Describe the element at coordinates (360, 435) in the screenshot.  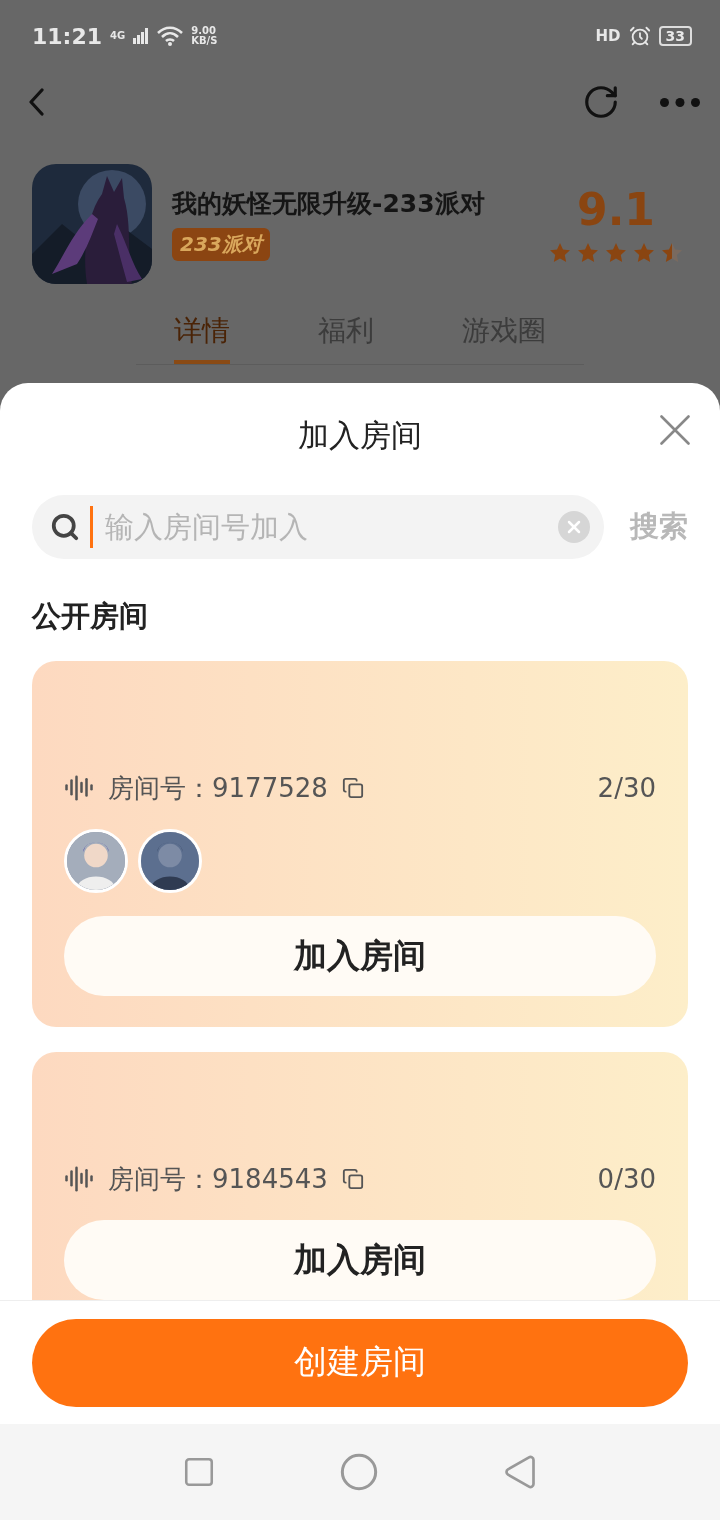
I see `sheet-title: 加入房间` at that location.